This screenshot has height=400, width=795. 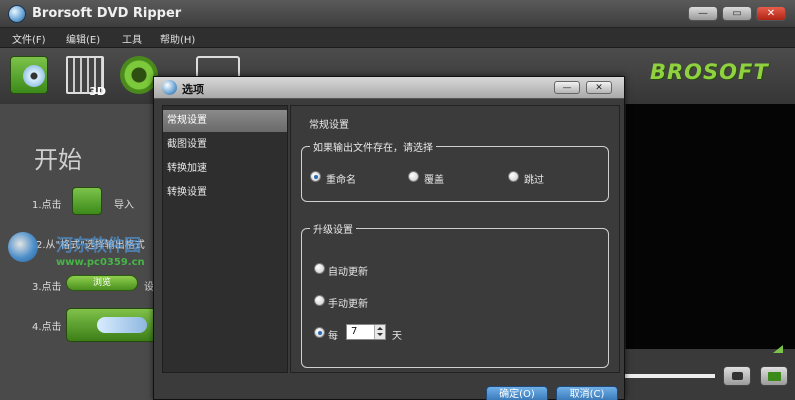 What do you see at coordinates (366, 332) in the screenshot?
I see `interval-stepper: 7` at bounding box center [366, 332].